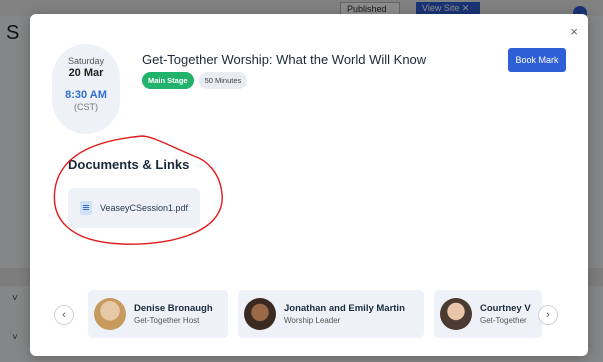  What do you see at coordinates (312, 320) in the screenshot?
I see `speaker-role: Worship Leader` at bounding box center [312, 320].